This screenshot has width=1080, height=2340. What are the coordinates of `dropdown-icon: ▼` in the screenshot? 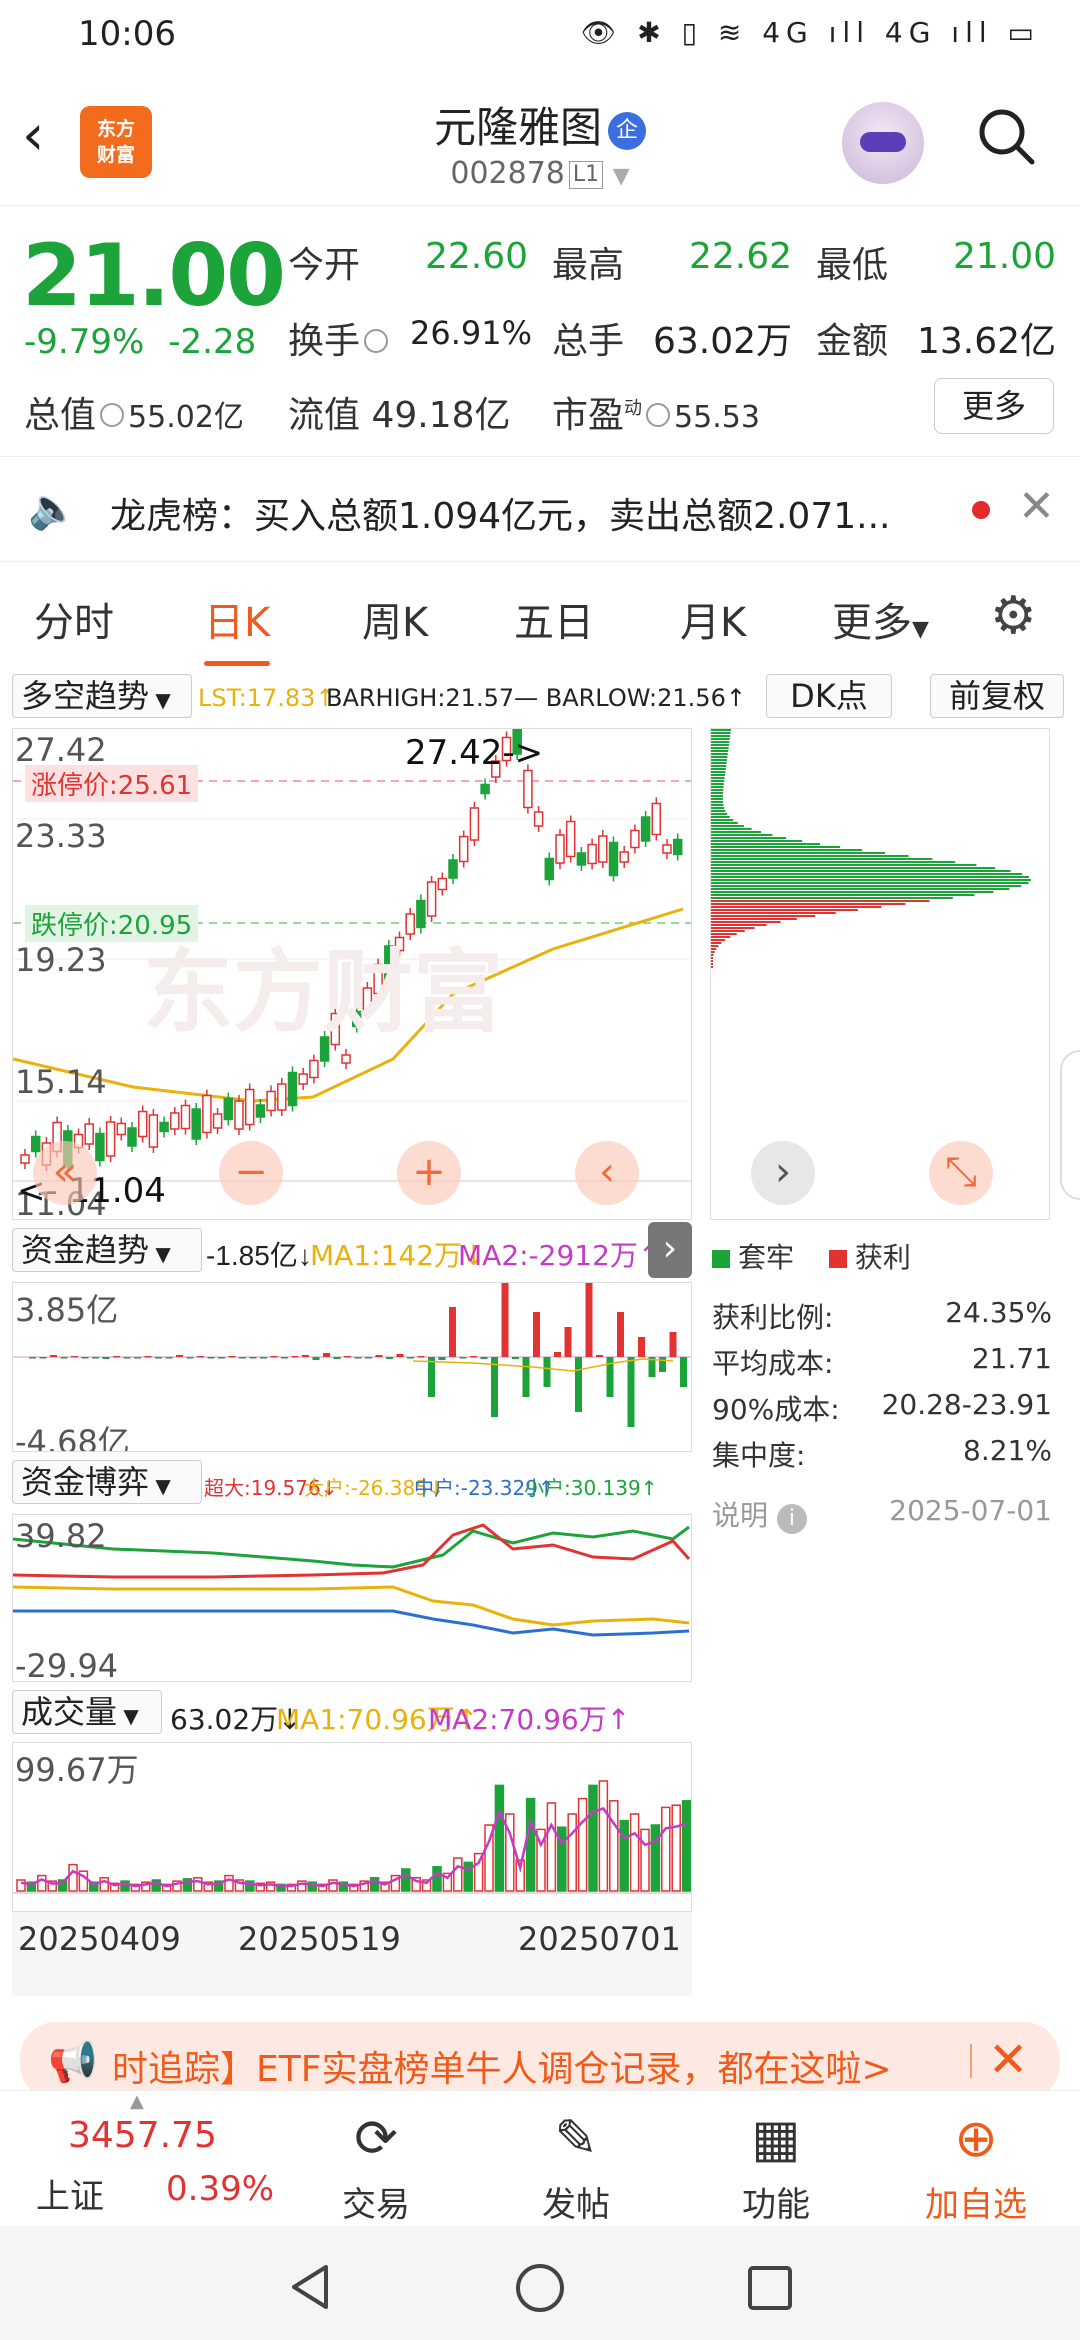 It's located at (128, 1716).